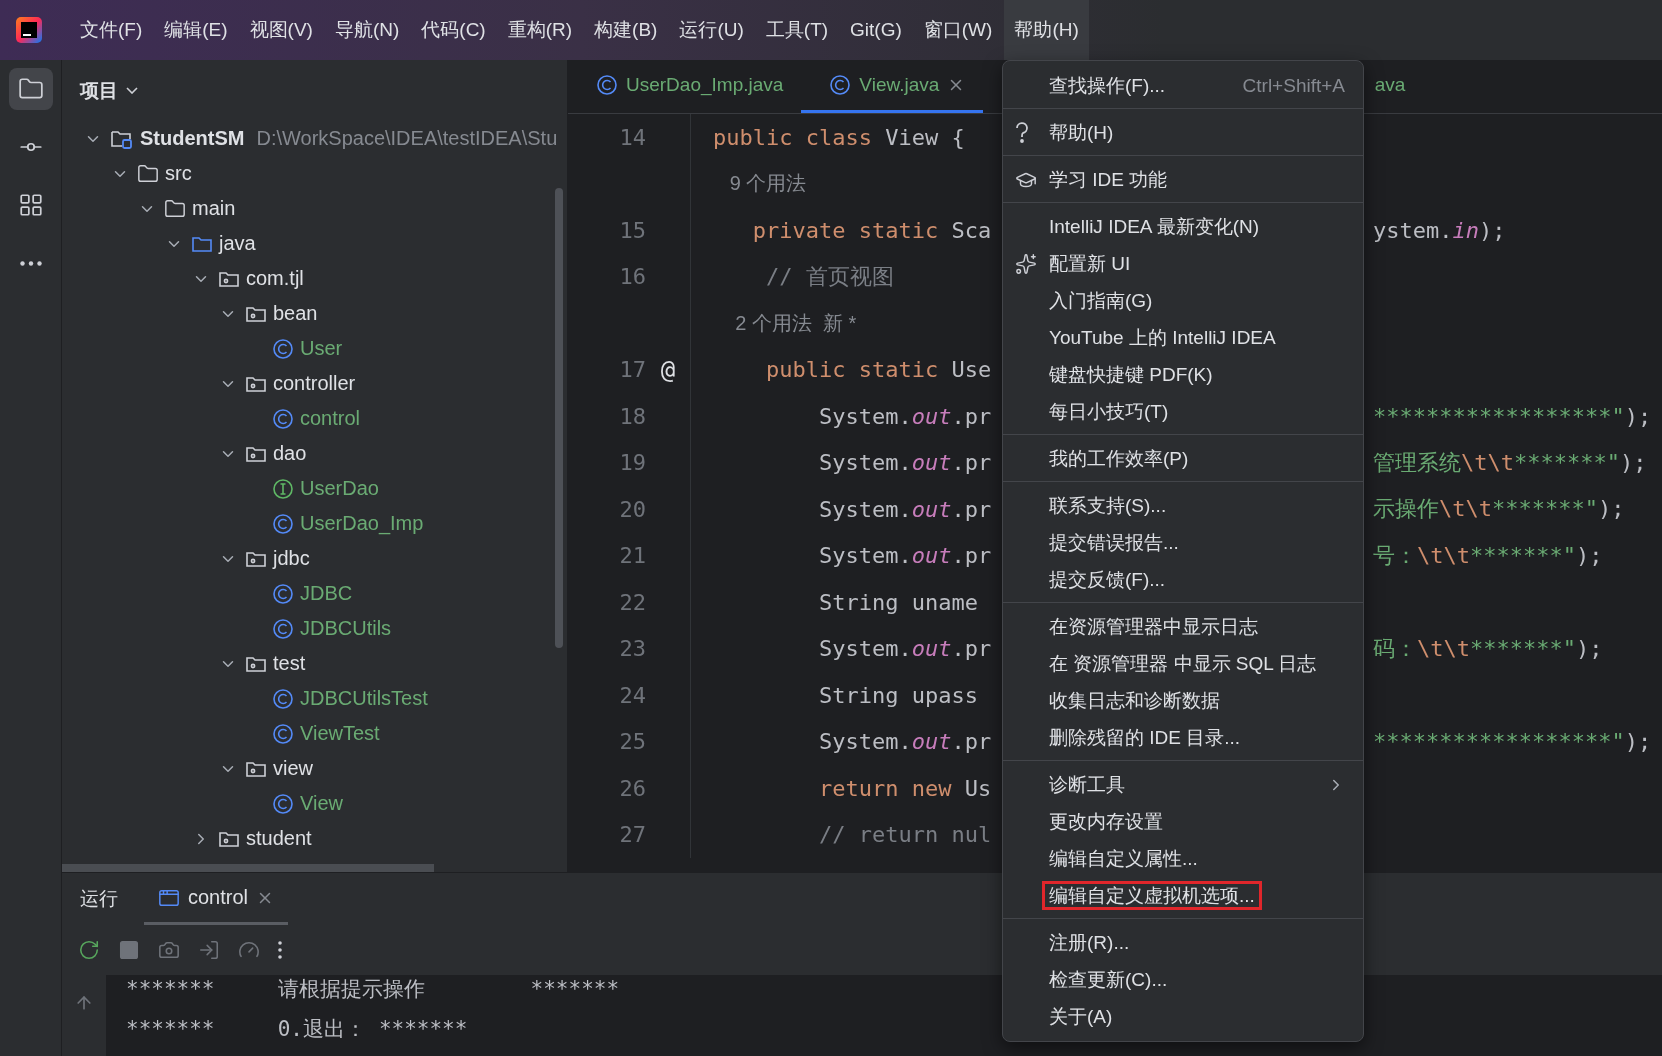 The height and width of the screenshot is (1056, 1662). I want to click on code-line: private static Sca, so click(871, 230).